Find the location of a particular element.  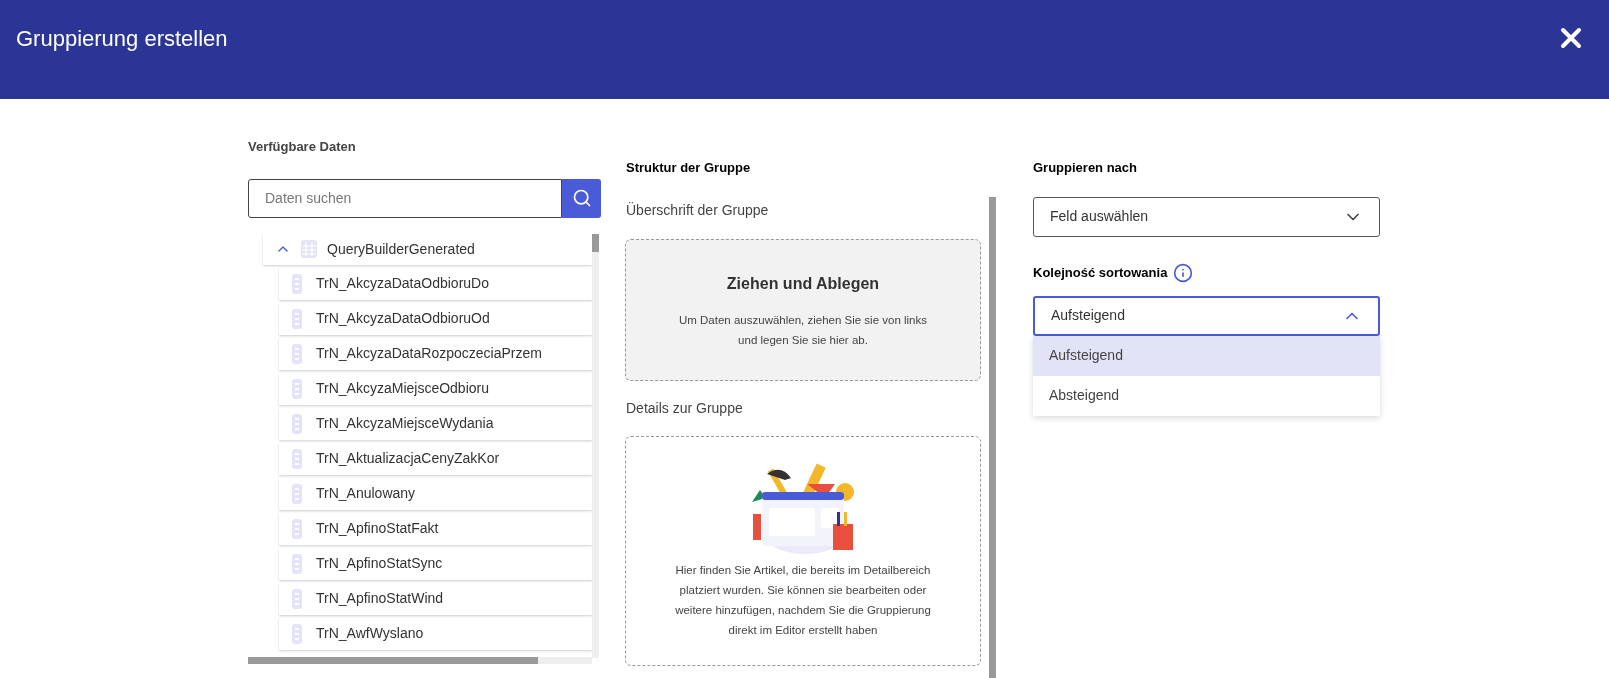

table-icon is located at coordinates (309, 249).